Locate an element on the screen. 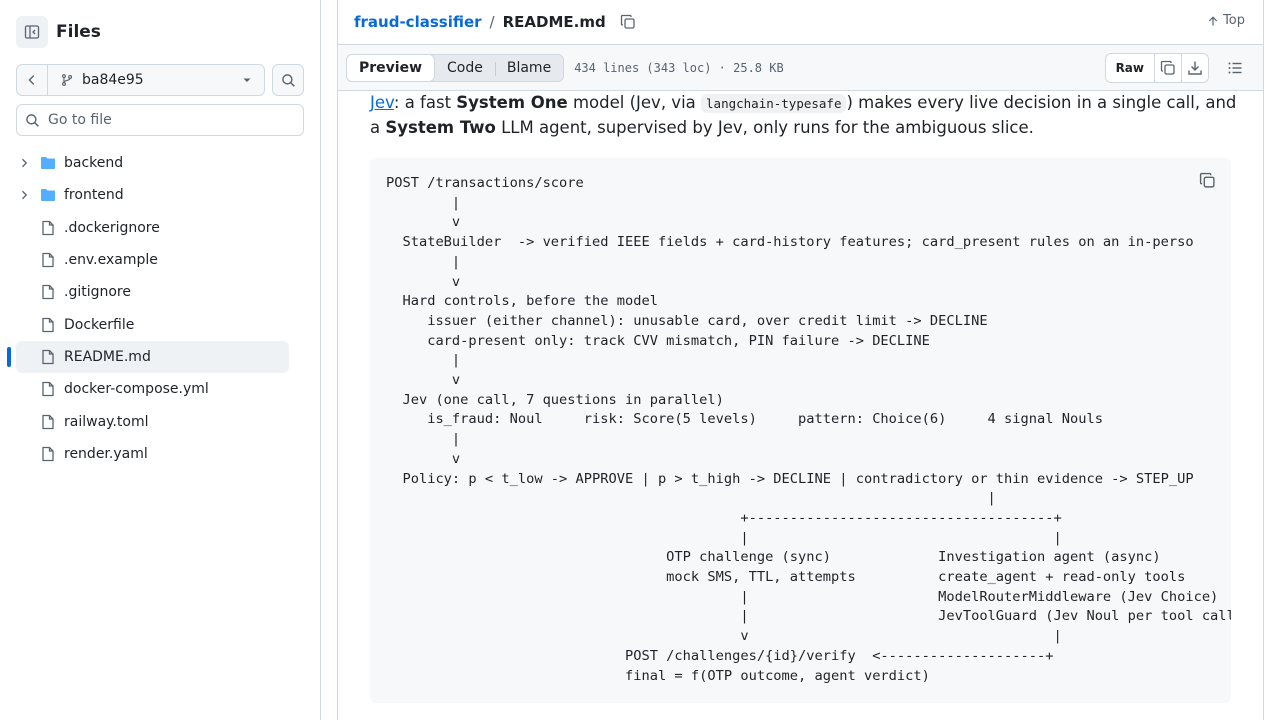  download-button is located at coordinates (1194, 68).